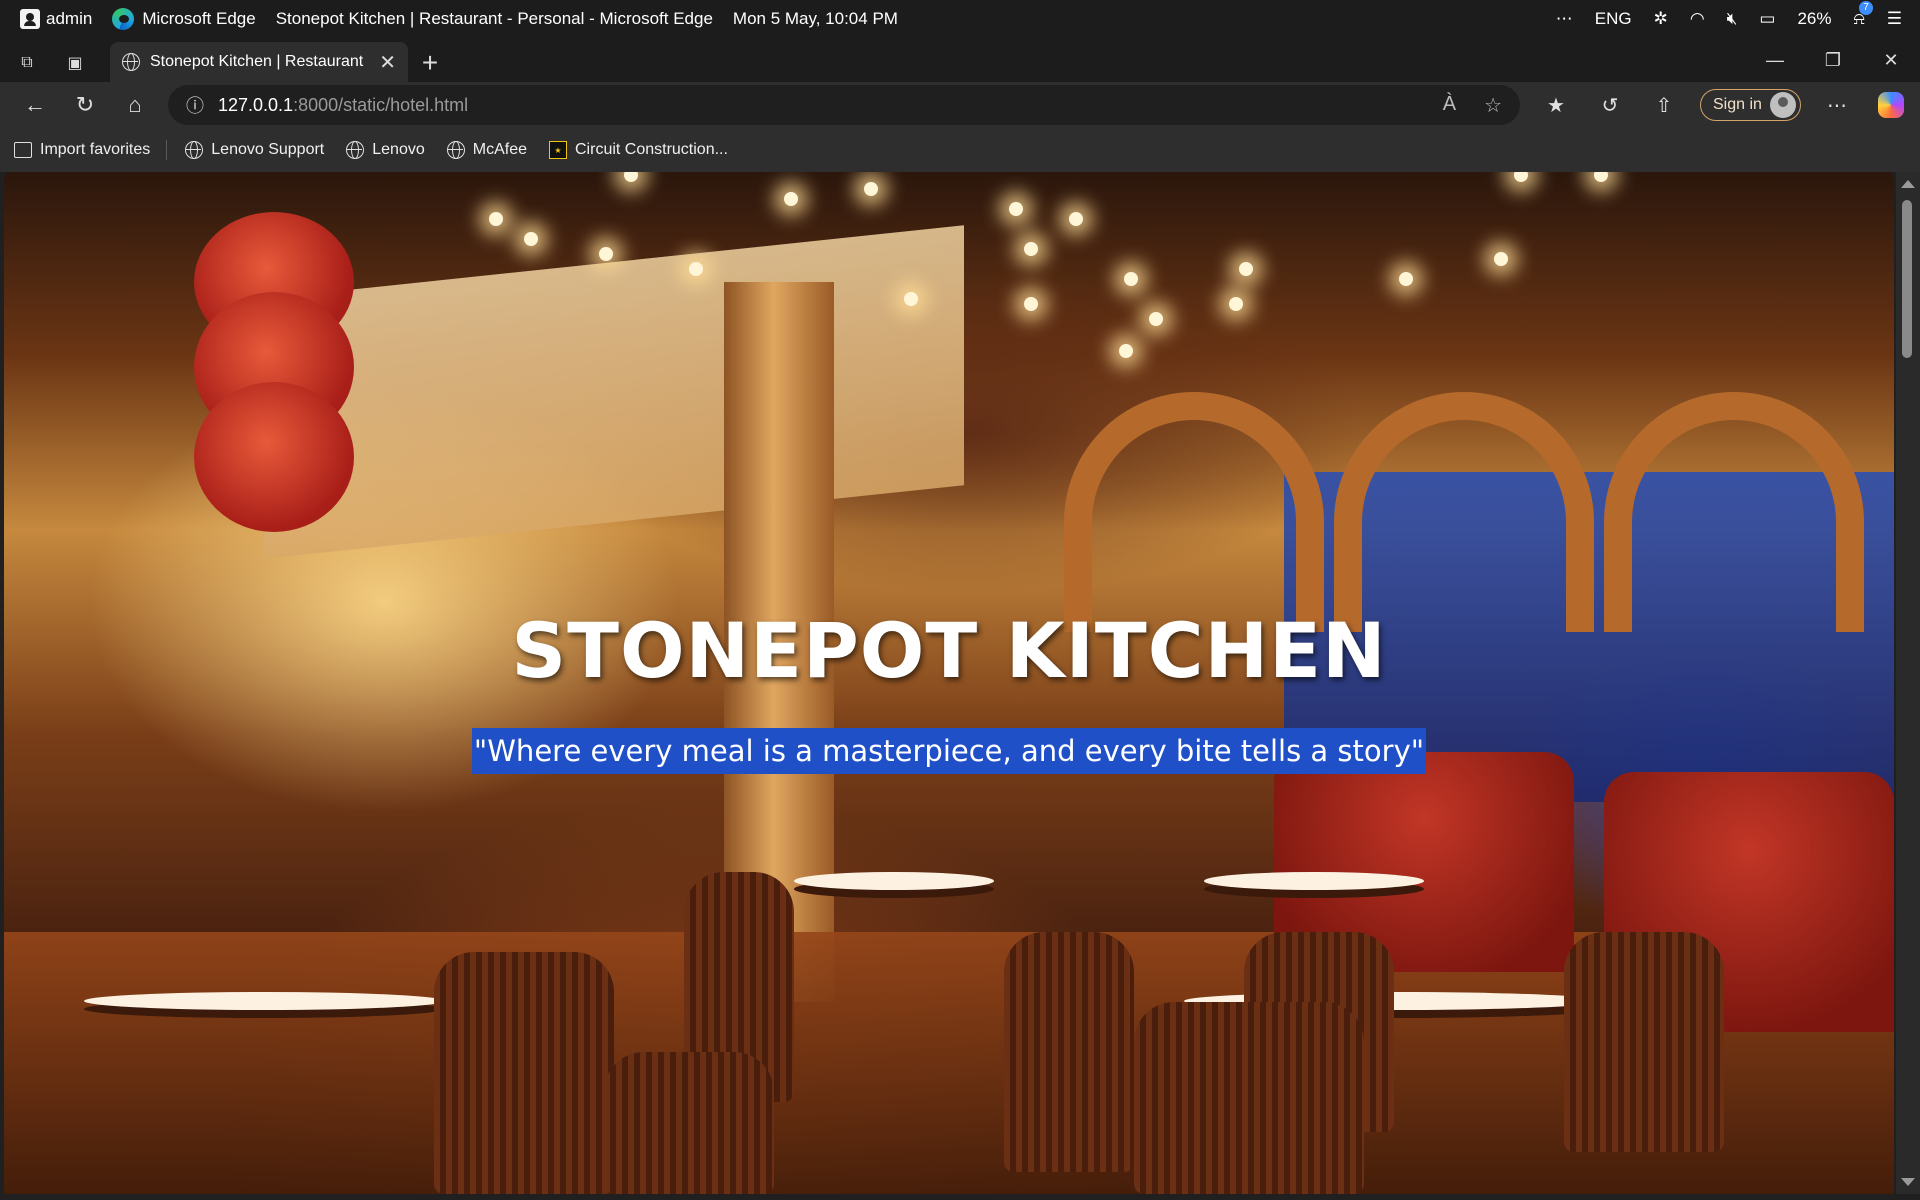 The height and width of the screenshot is (1200, 1920). What do you see at coordinates (131, 62) in the screenshot?
I see `tab-globe-icon` at bounding box center [131, 62].